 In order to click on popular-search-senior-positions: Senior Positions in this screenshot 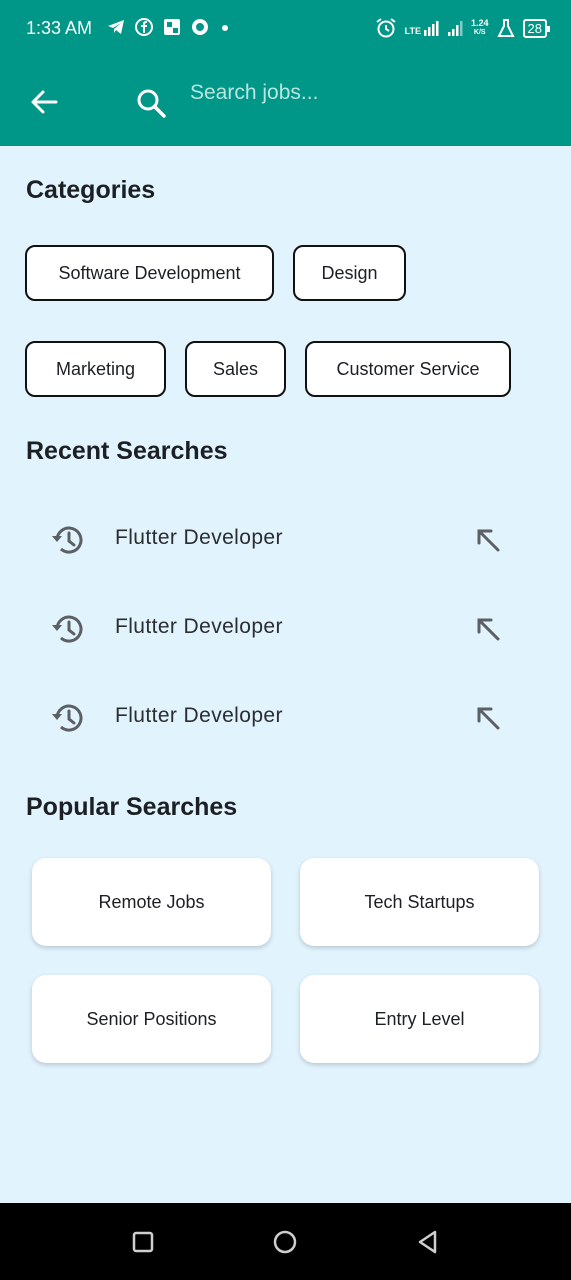, I will do `click(151, 1019)`.